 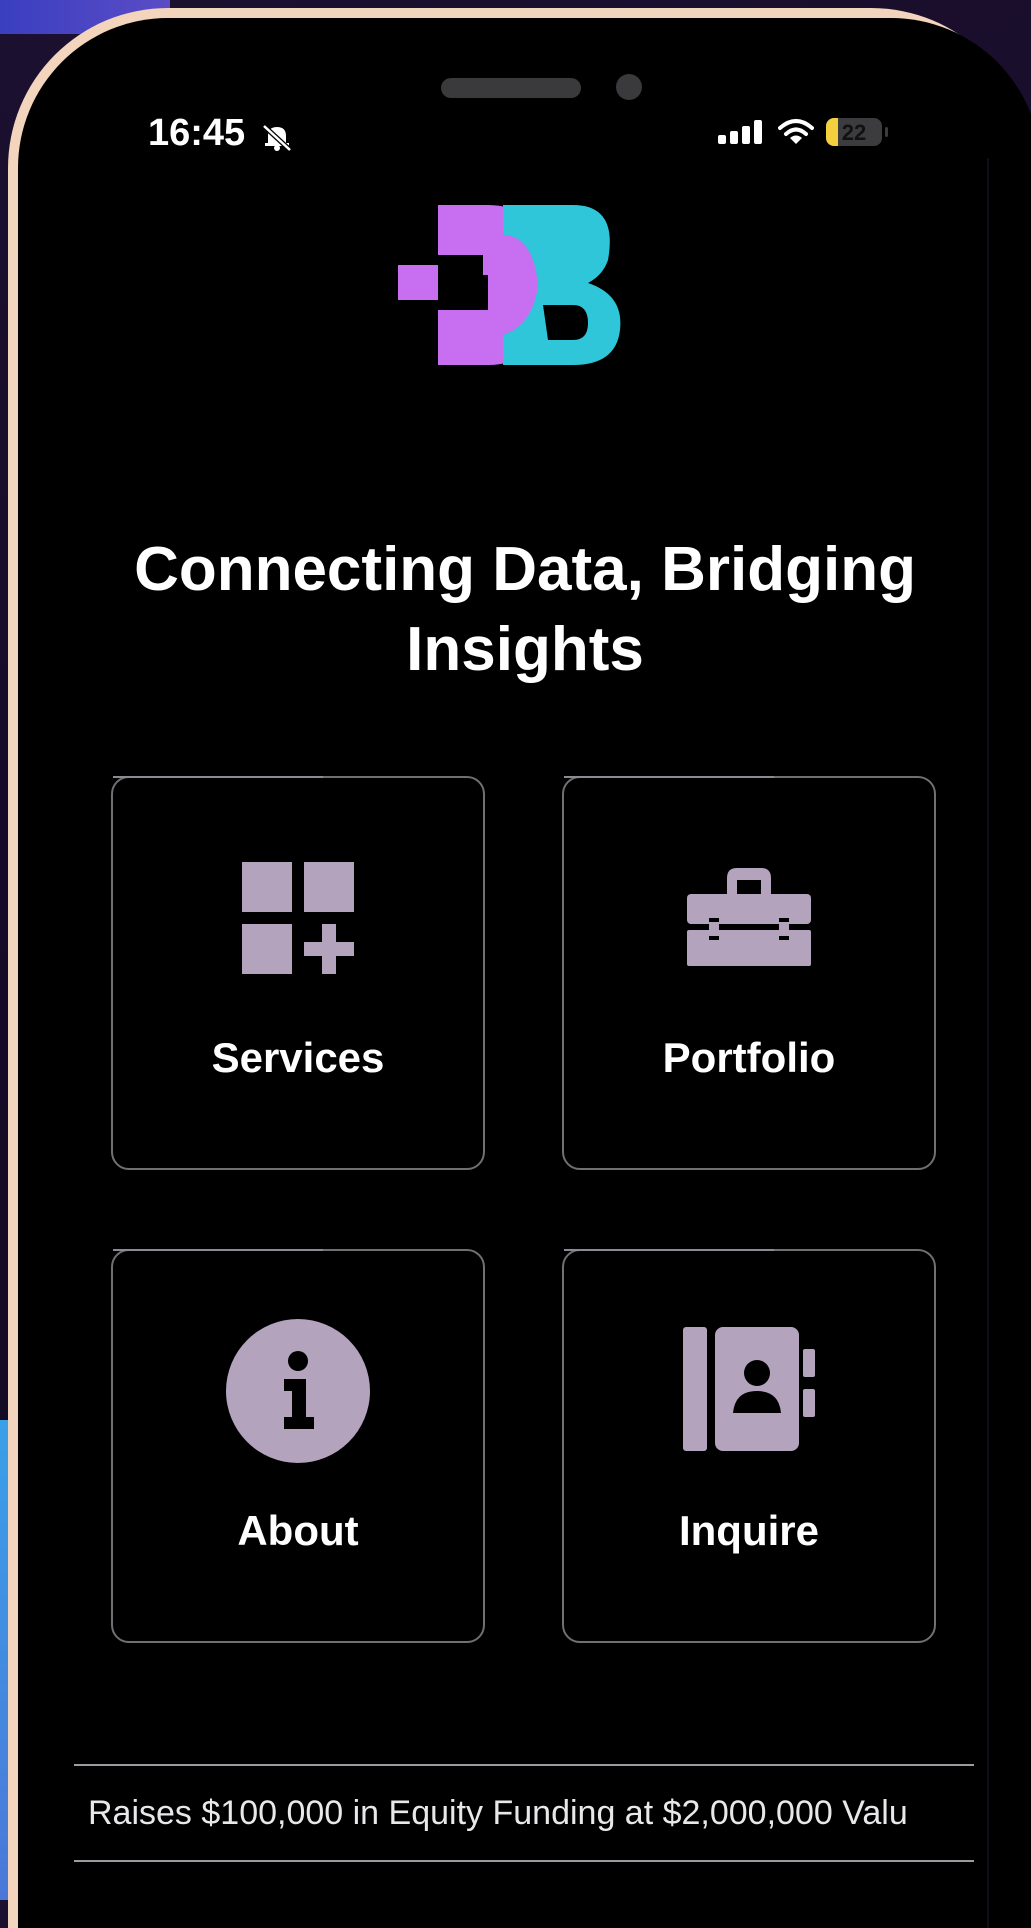 I want to click on headline-line-1: Connecting Data, Bridging, so click(x=525, y=569).